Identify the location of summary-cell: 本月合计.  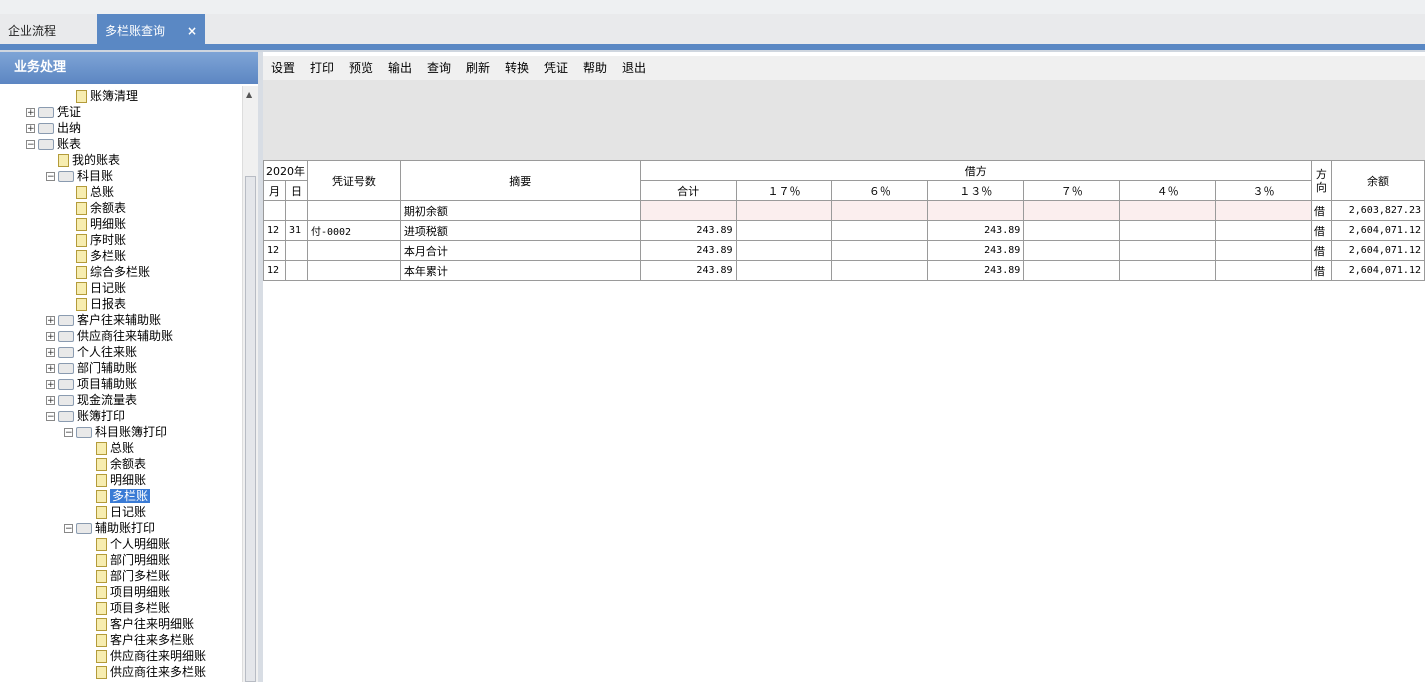
(520, 250).